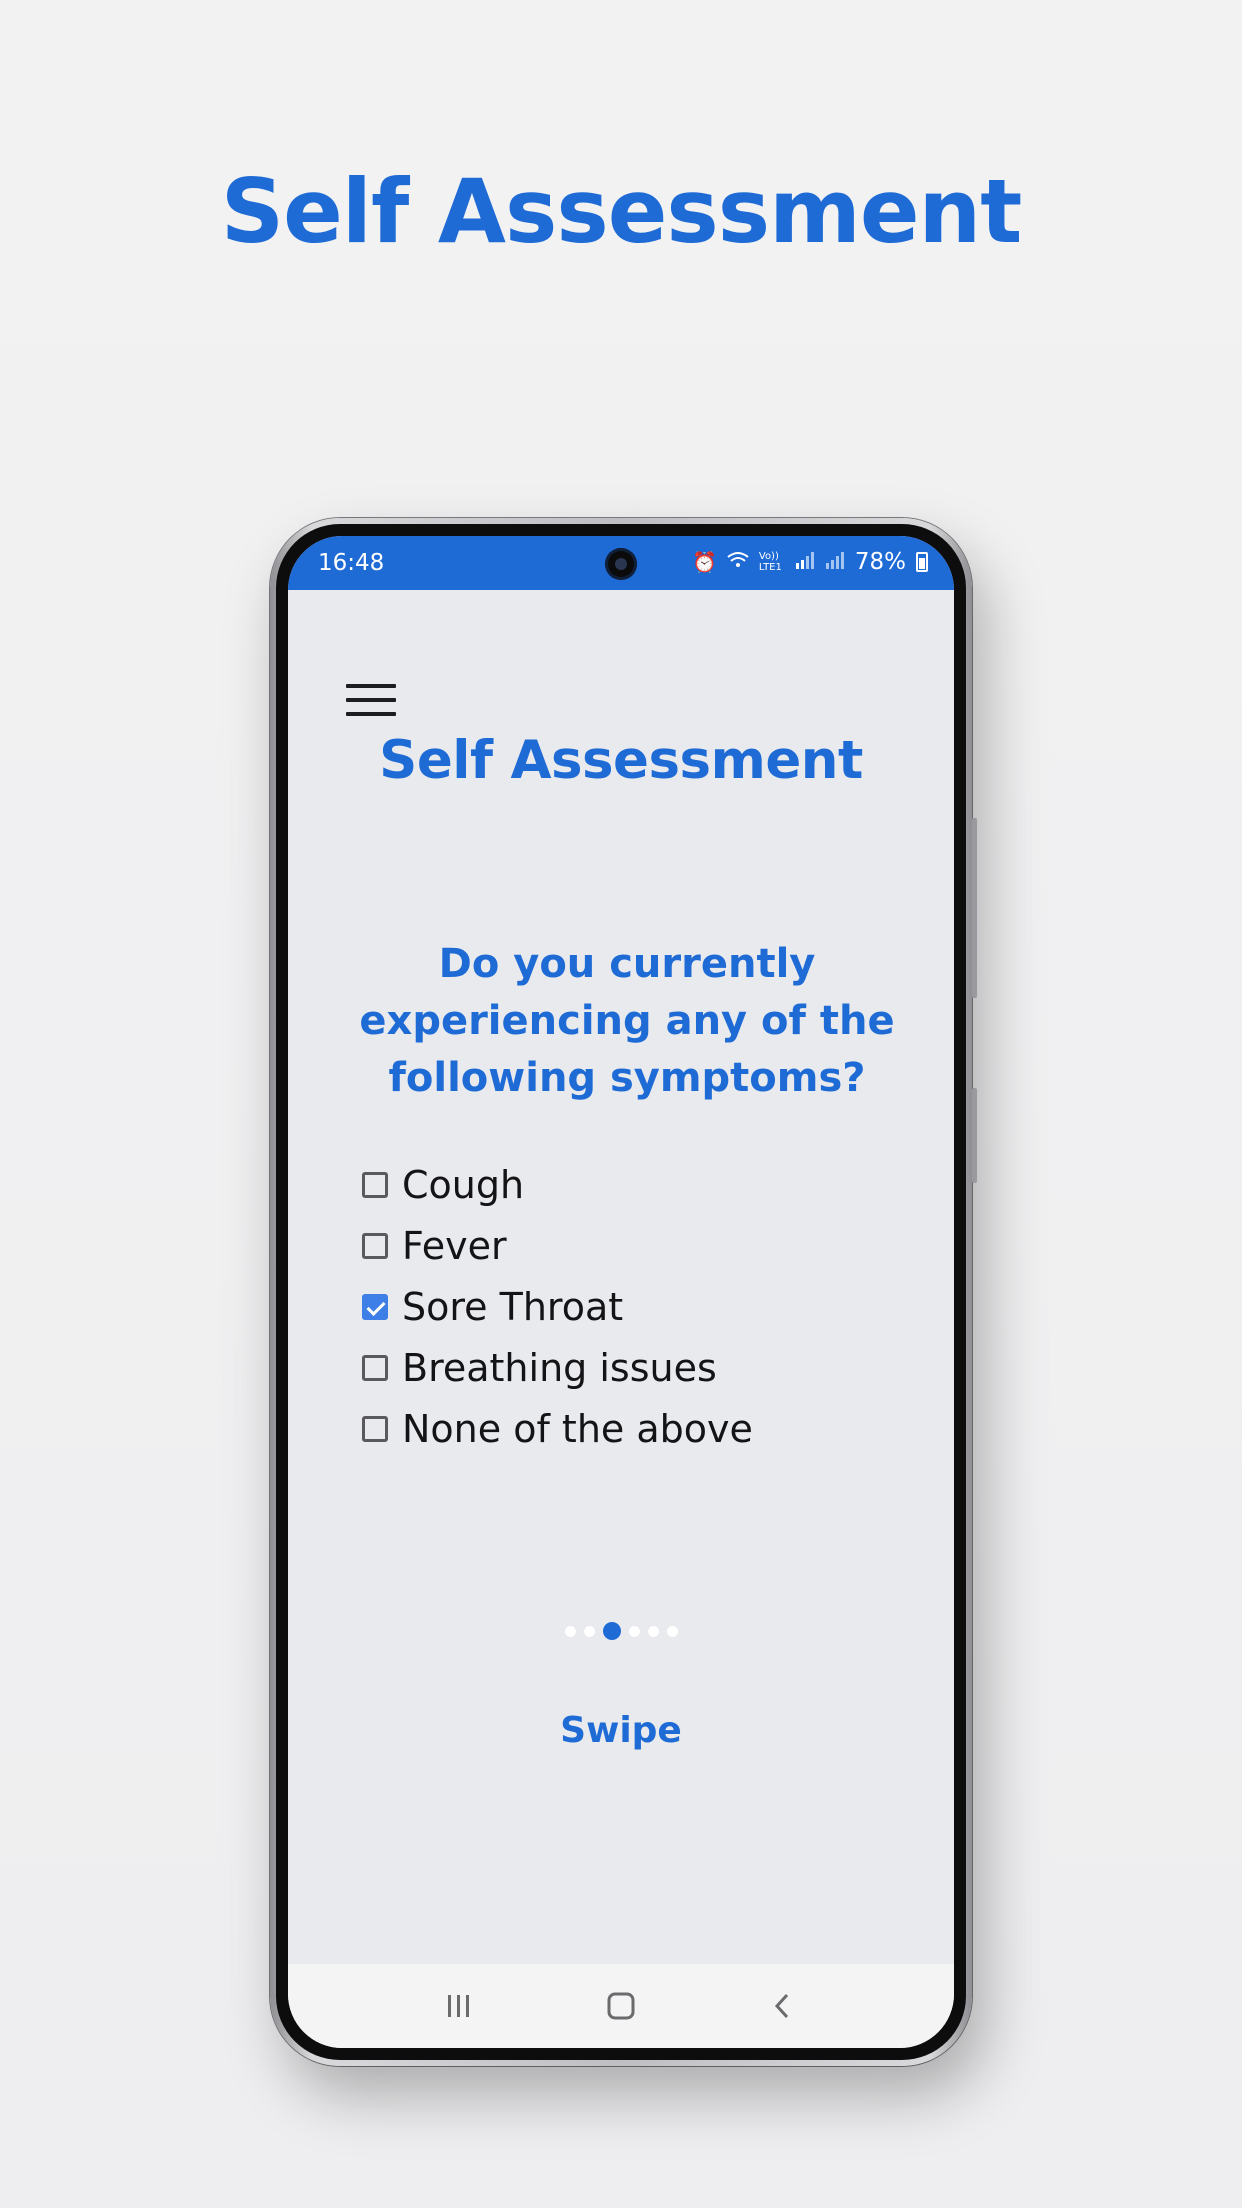 The width and height of the screenshot is (1242, 2208). Describe the element at coordinates (577, 1428) in the screenshot. I see `option-label: None of the above` at that location.